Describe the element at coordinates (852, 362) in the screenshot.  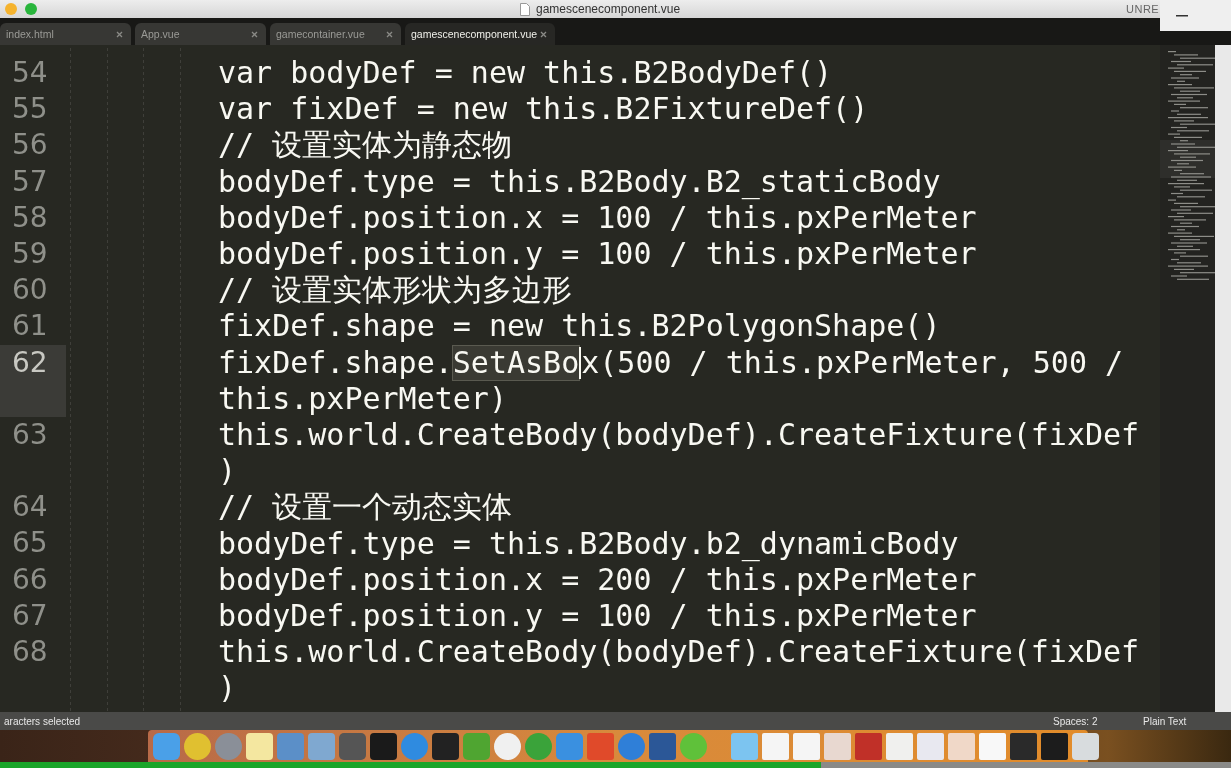
I see `code-text: x(500 / this.pxPerMeter, 500 /` at that location.